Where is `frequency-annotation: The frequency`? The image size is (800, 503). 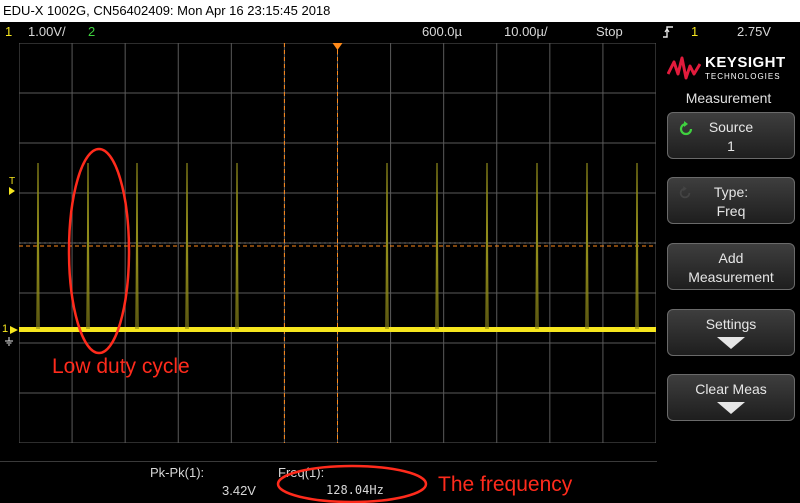 frequency-annotation: The frequency is located at coordinates (505, 484).